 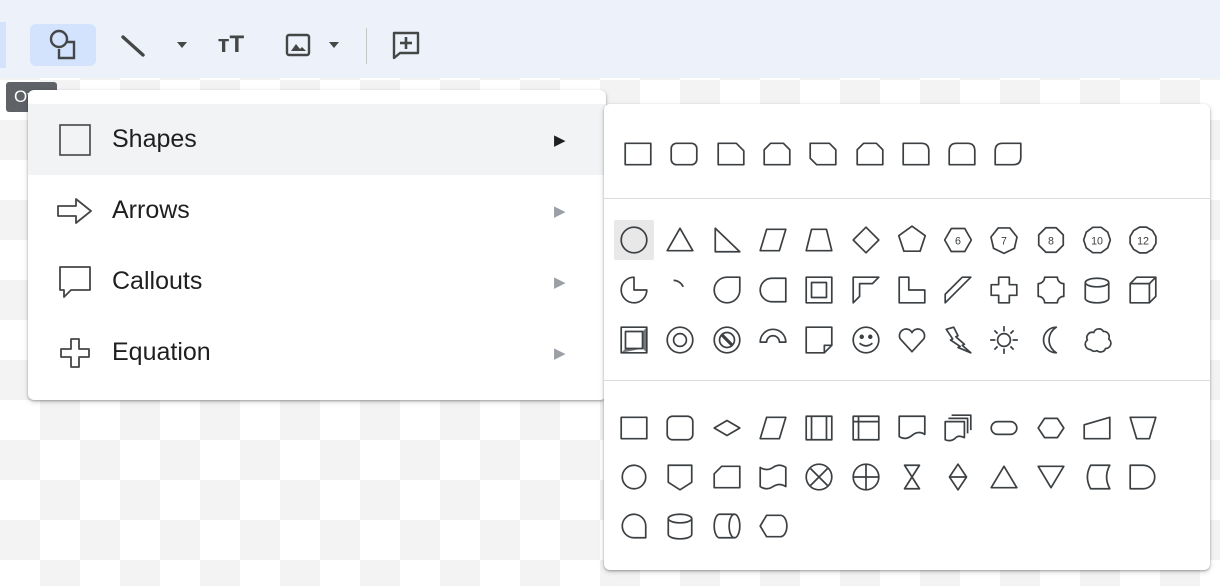 I want to click on diamond-icon, so click(x=865, y=240).